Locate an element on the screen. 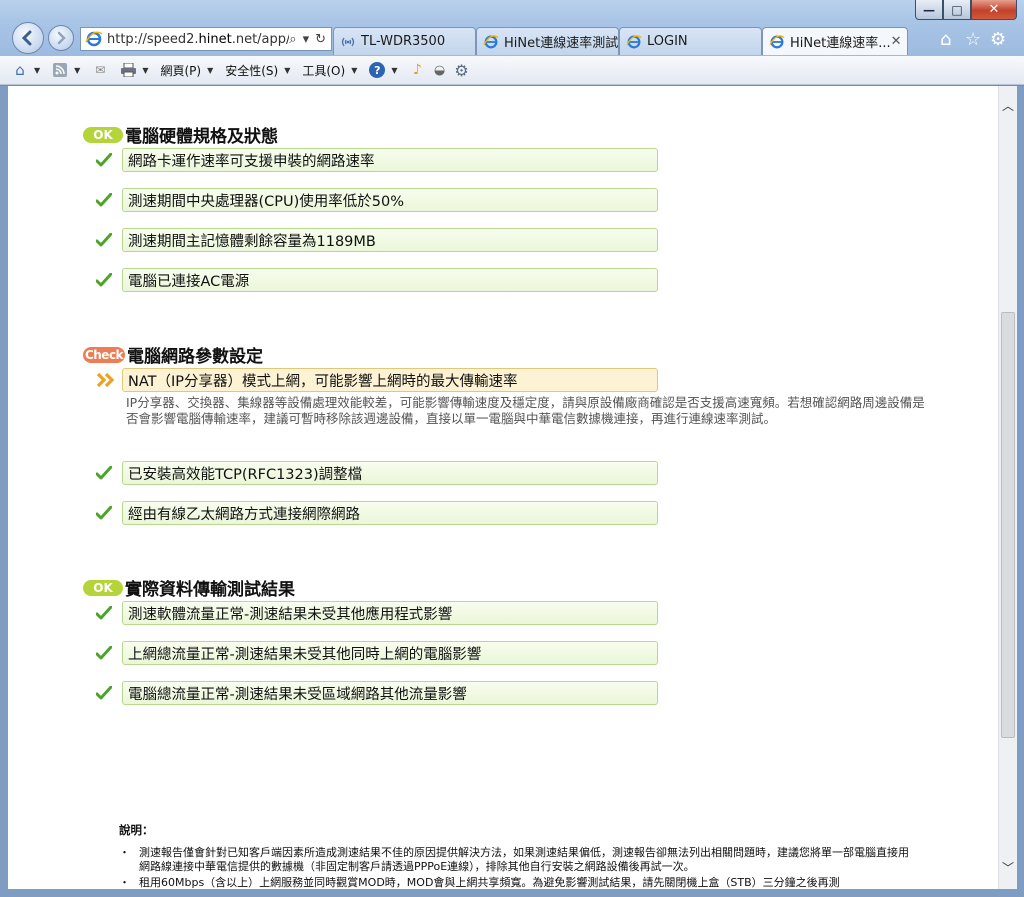 This screenshot has height=897, width=1024. list-item: 電腦已連接AC電源 is located at coordinates (377, 280).